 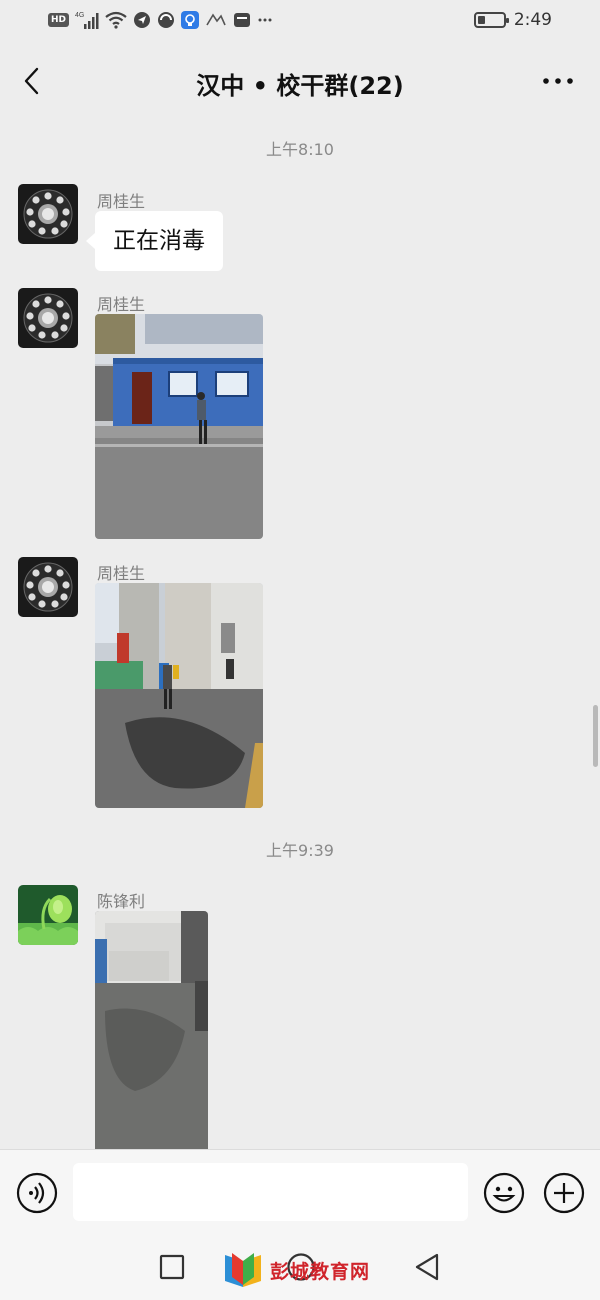 What do you see at coordinates (300, 850) in the screenshot?
I see `timestamp: 上午9:39` at bounding box center [300, 850].